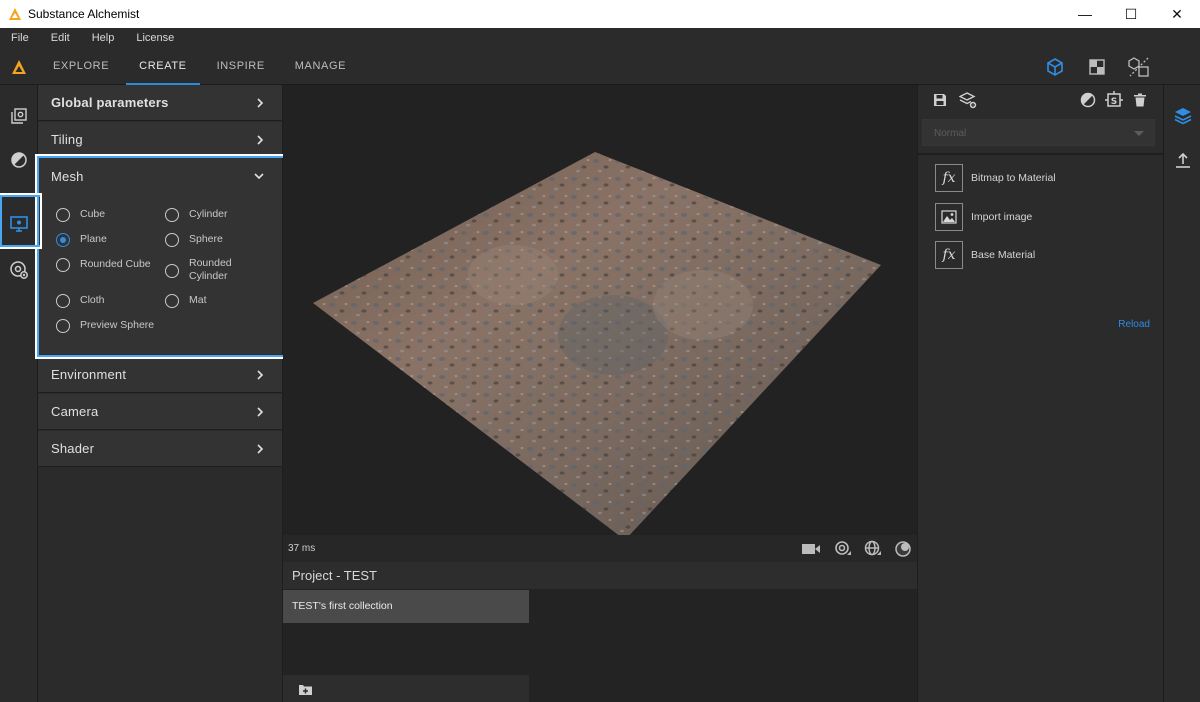  I want to click on blend-mode-value: Normal, so click(950, 133).